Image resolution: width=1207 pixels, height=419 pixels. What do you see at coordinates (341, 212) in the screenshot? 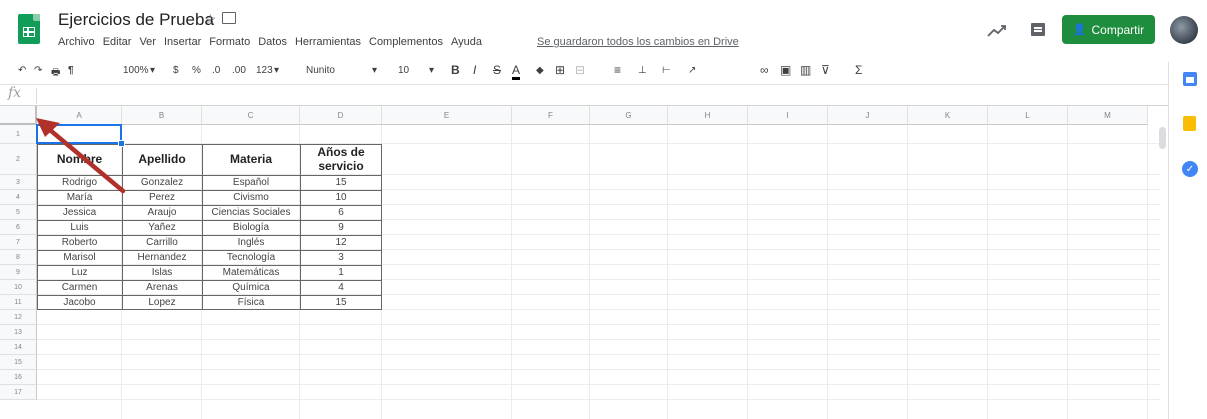
I see `table-cell: 6` at bounding box center [341, 212].